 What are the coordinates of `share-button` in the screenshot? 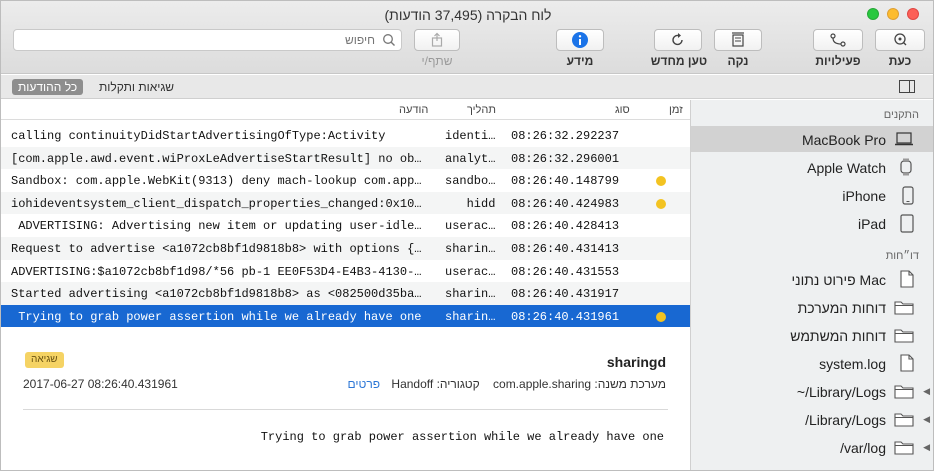 It's located at (437, 40).